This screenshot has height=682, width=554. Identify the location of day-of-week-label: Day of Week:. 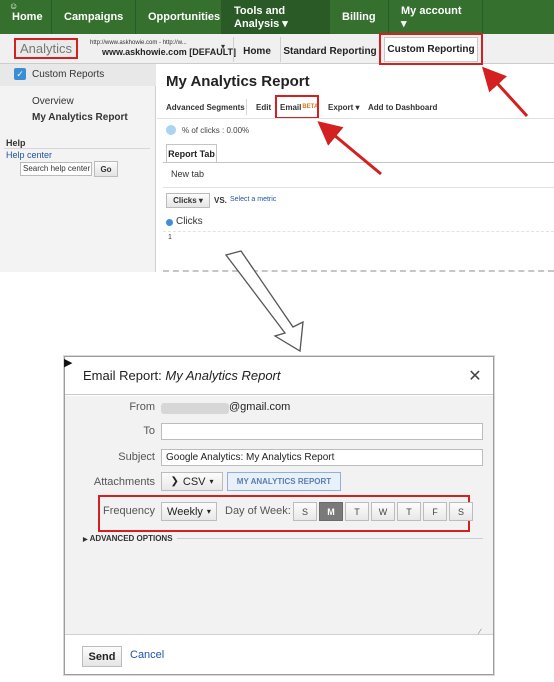
(258, 511).